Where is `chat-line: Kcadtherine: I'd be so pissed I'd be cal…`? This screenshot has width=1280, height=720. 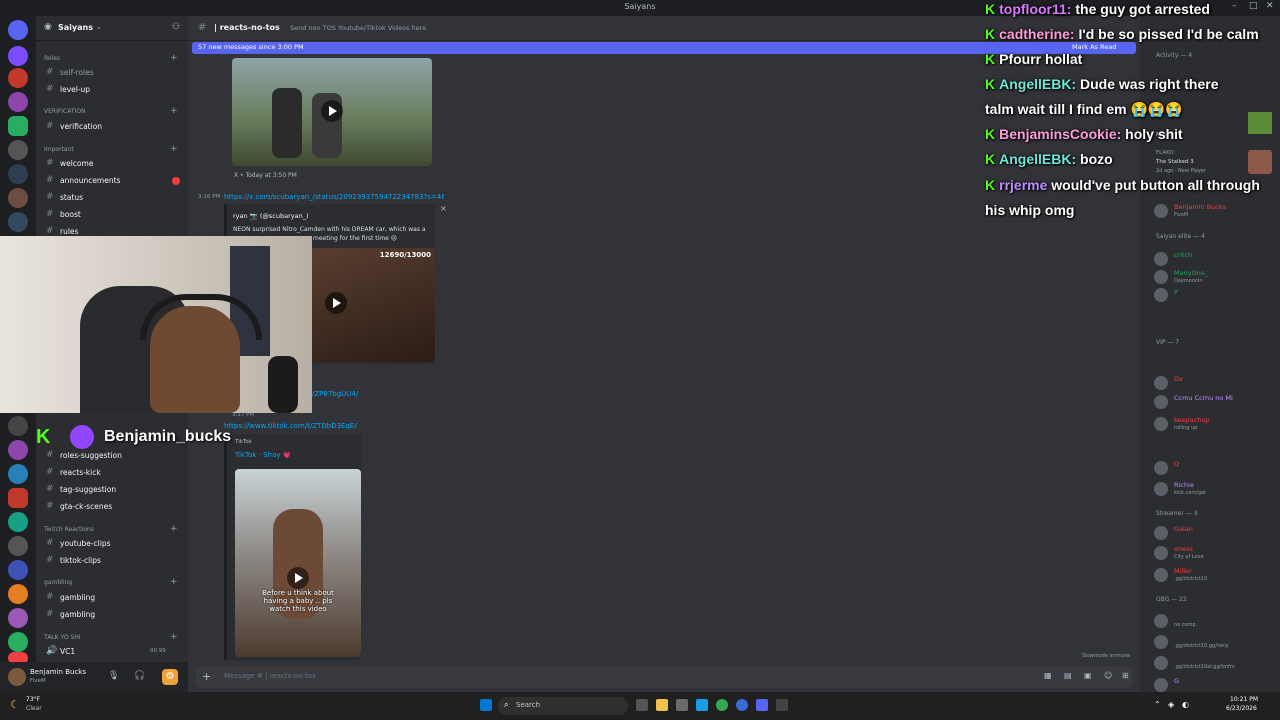 chat-line: Kcadtherine: I'd be so pissed I'd be cal… is located at coordinates (1132, 34).